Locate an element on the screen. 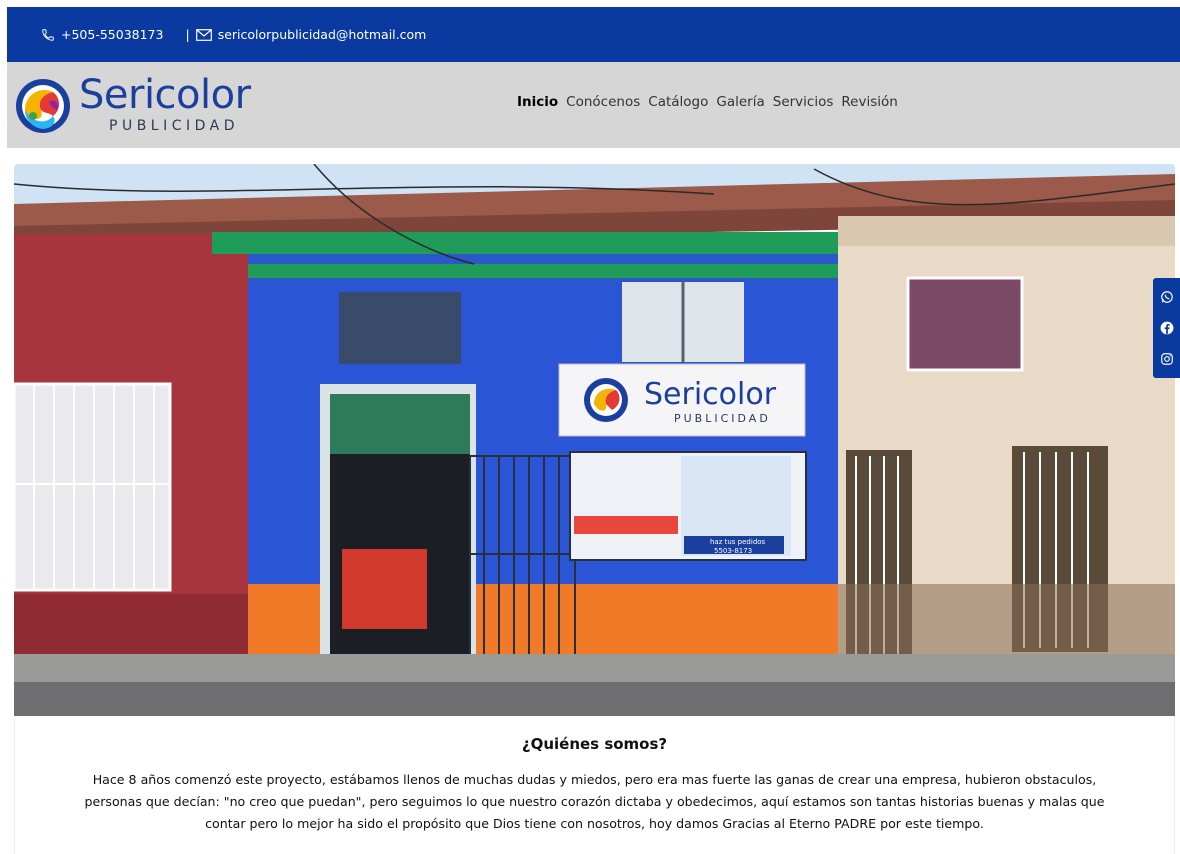 Image resolution: width=1180 pixels, height=854 pixels. nav-item-servicios: Servicios is located at coordinates (803, 102).